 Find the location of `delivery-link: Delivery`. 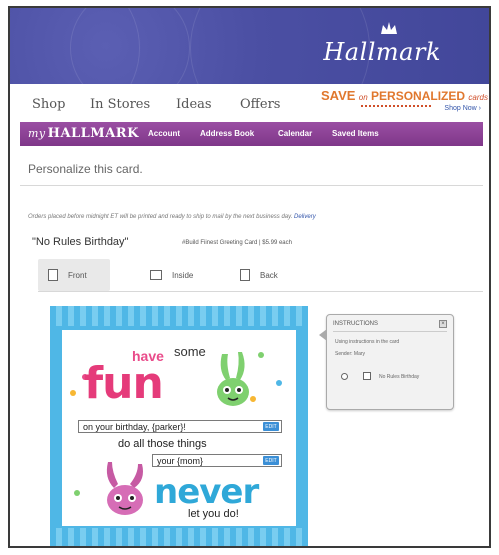

delivery-link: Delivery is located at coordinates (305, 217).